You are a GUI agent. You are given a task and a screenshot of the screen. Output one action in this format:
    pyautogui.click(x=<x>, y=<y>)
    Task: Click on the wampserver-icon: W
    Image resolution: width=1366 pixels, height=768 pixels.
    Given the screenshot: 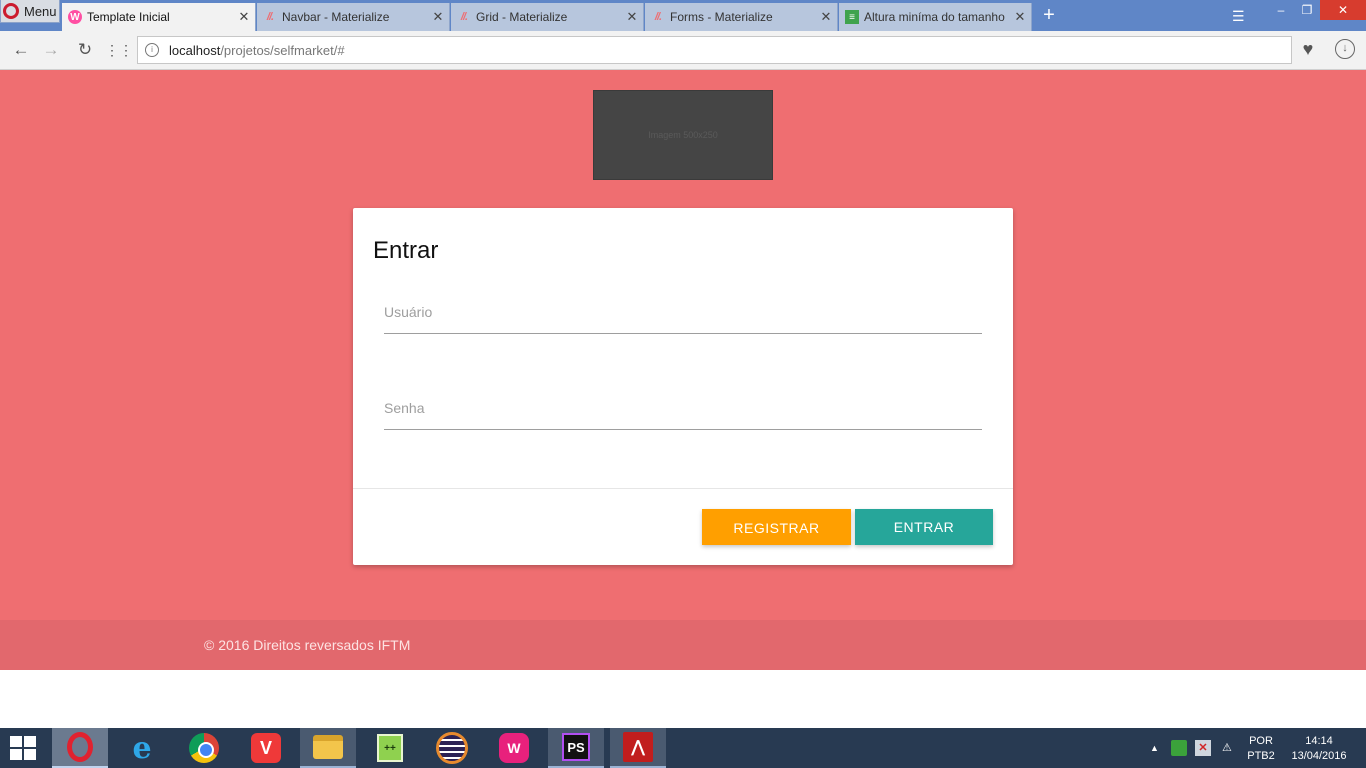 What is the action you would take?
    pyautogui.click(x=514, y=748)
    